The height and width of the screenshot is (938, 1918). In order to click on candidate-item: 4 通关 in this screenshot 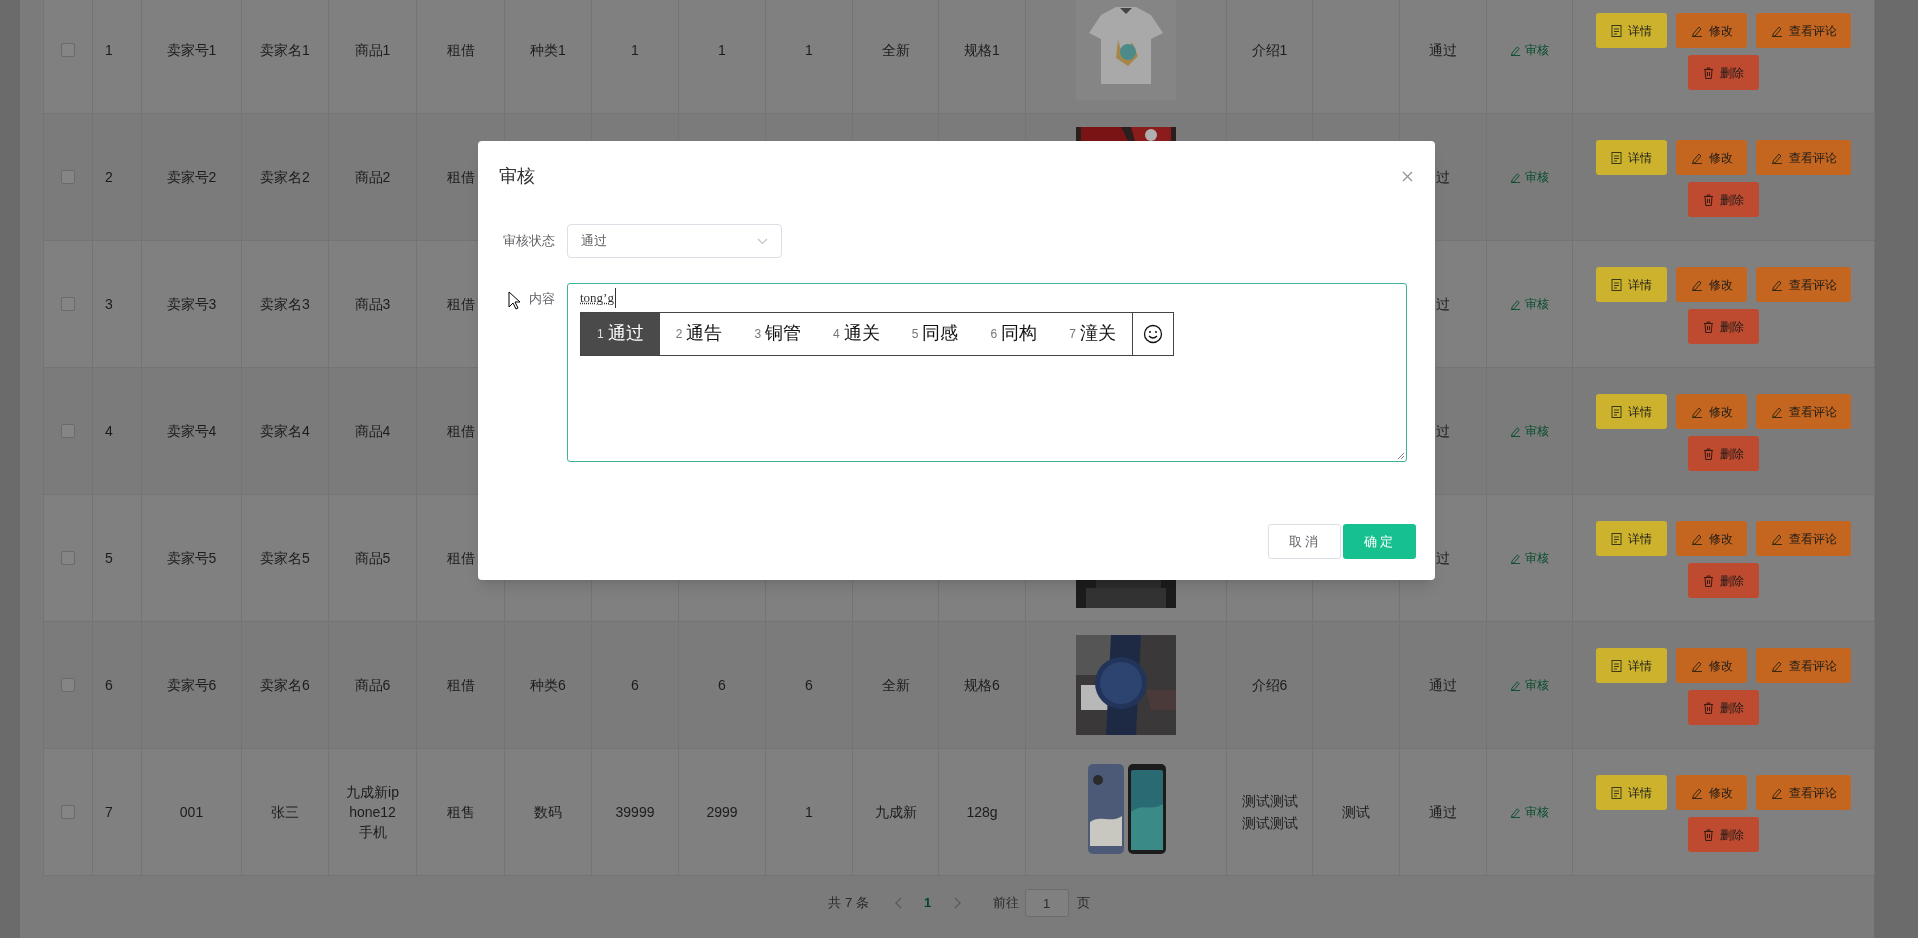, I will do `click(856, 333)`.